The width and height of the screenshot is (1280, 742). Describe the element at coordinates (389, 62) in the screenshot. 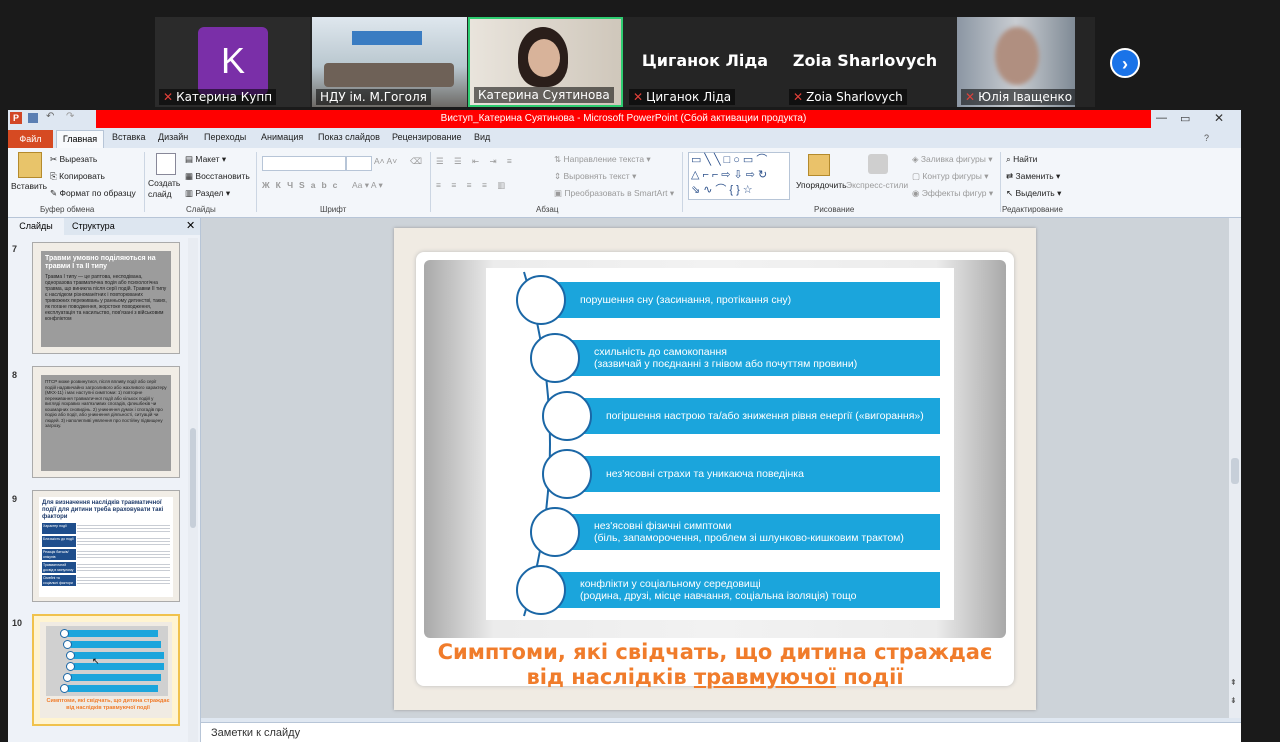

I see `participant-tile: НДУ ім. М.Гоголя` at that location.